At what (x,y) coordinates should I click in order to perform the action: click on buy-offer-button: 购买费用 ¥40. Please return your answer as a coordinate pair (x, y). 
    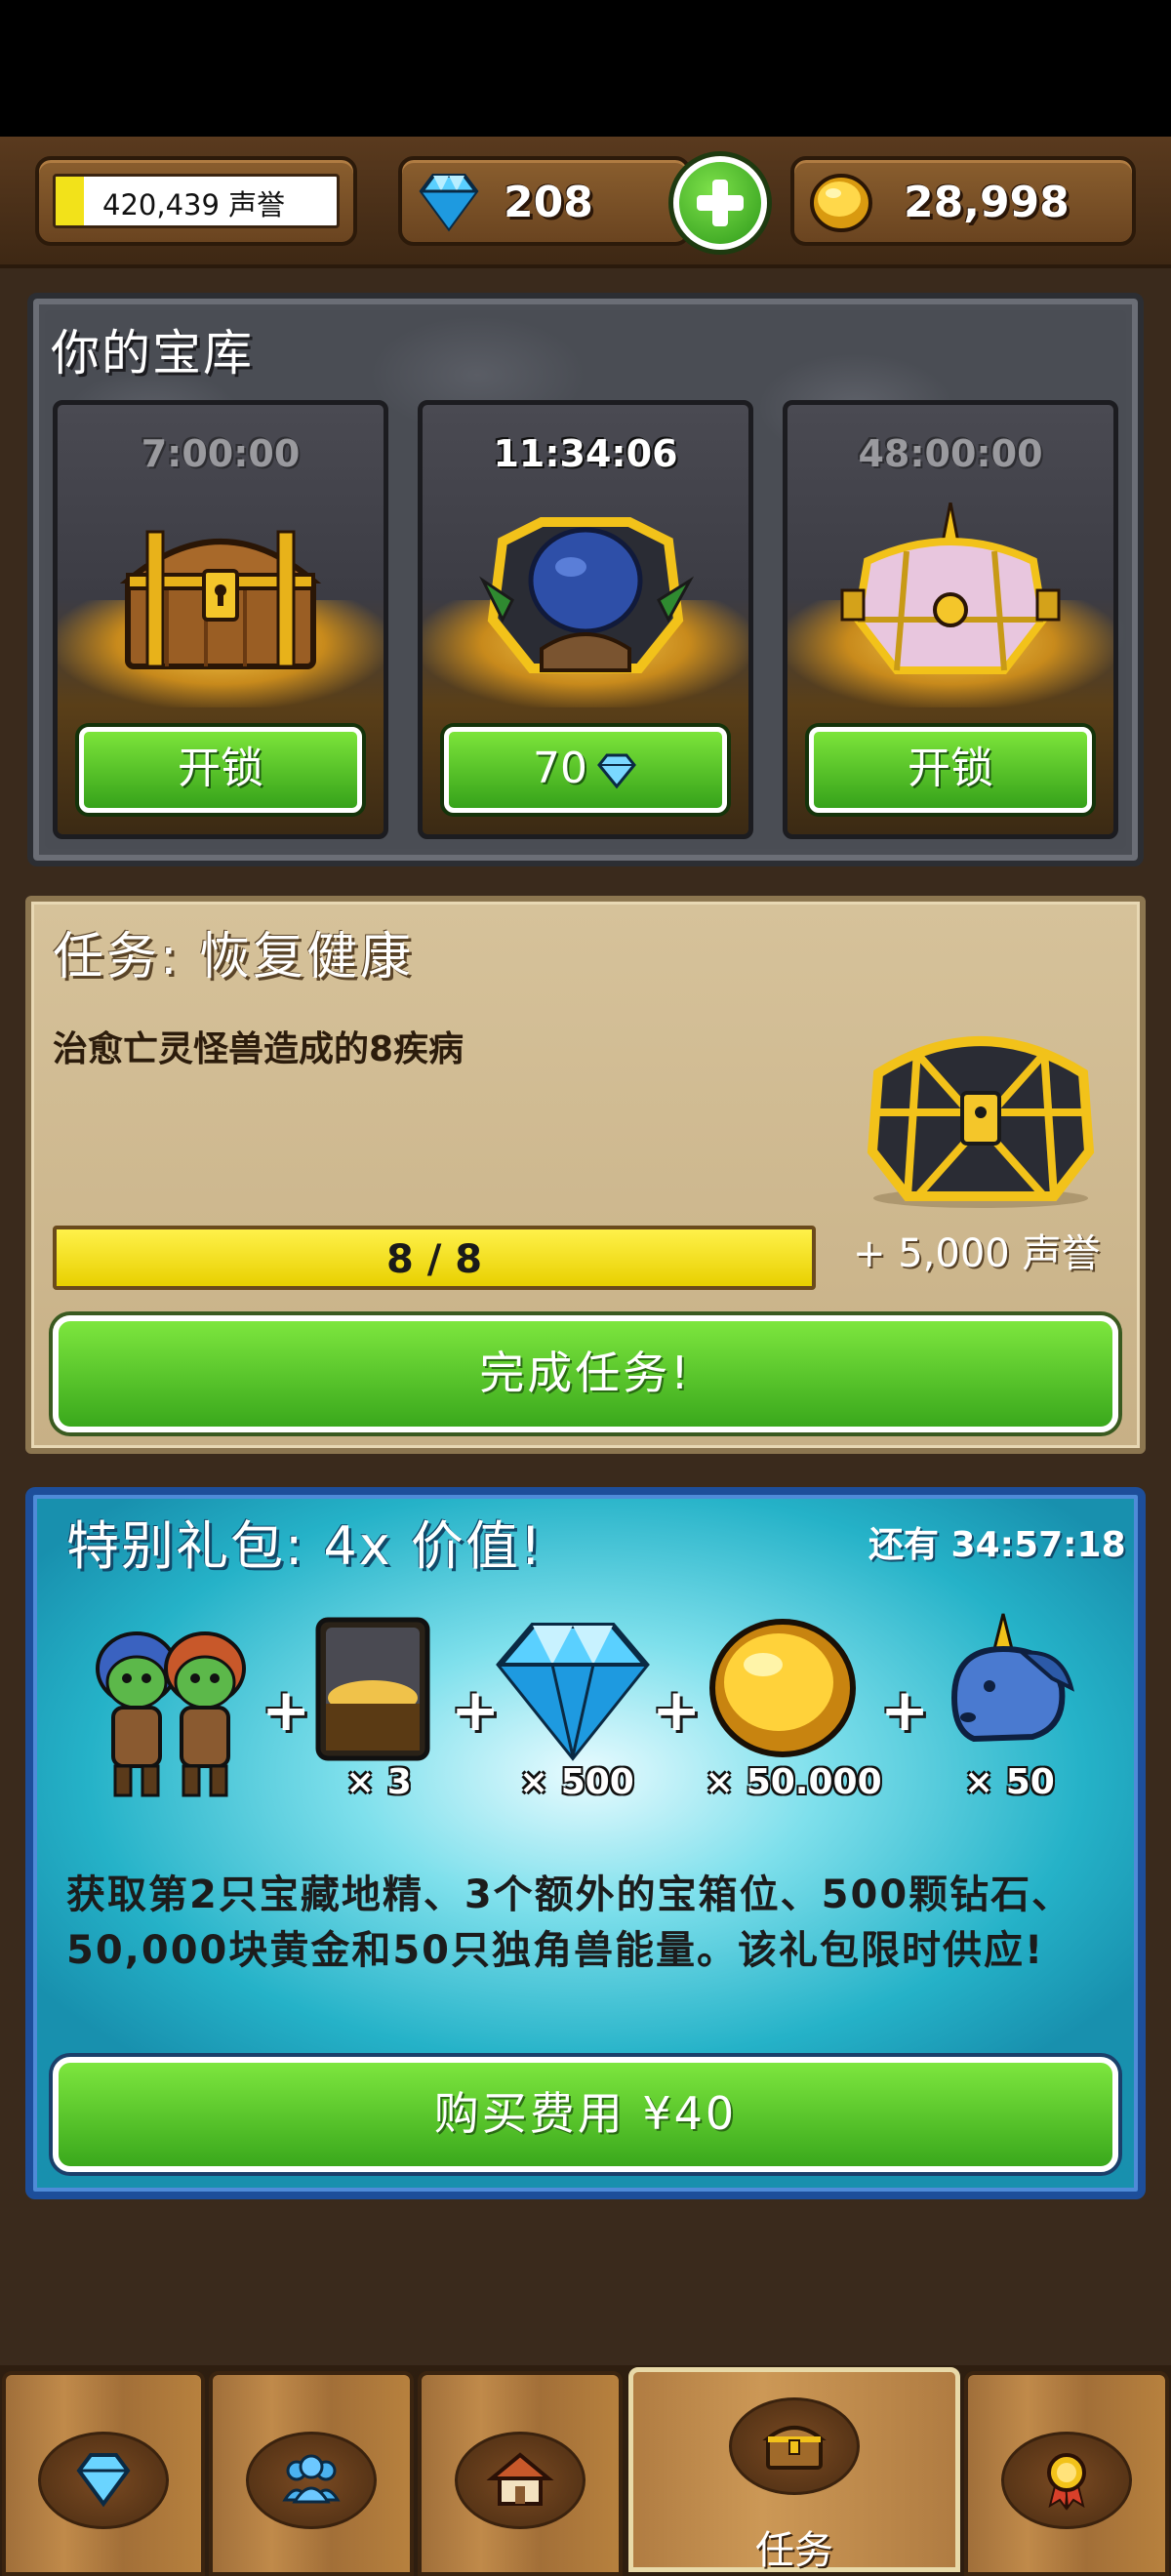
    Looking at the image, I should click on (585, 2114).